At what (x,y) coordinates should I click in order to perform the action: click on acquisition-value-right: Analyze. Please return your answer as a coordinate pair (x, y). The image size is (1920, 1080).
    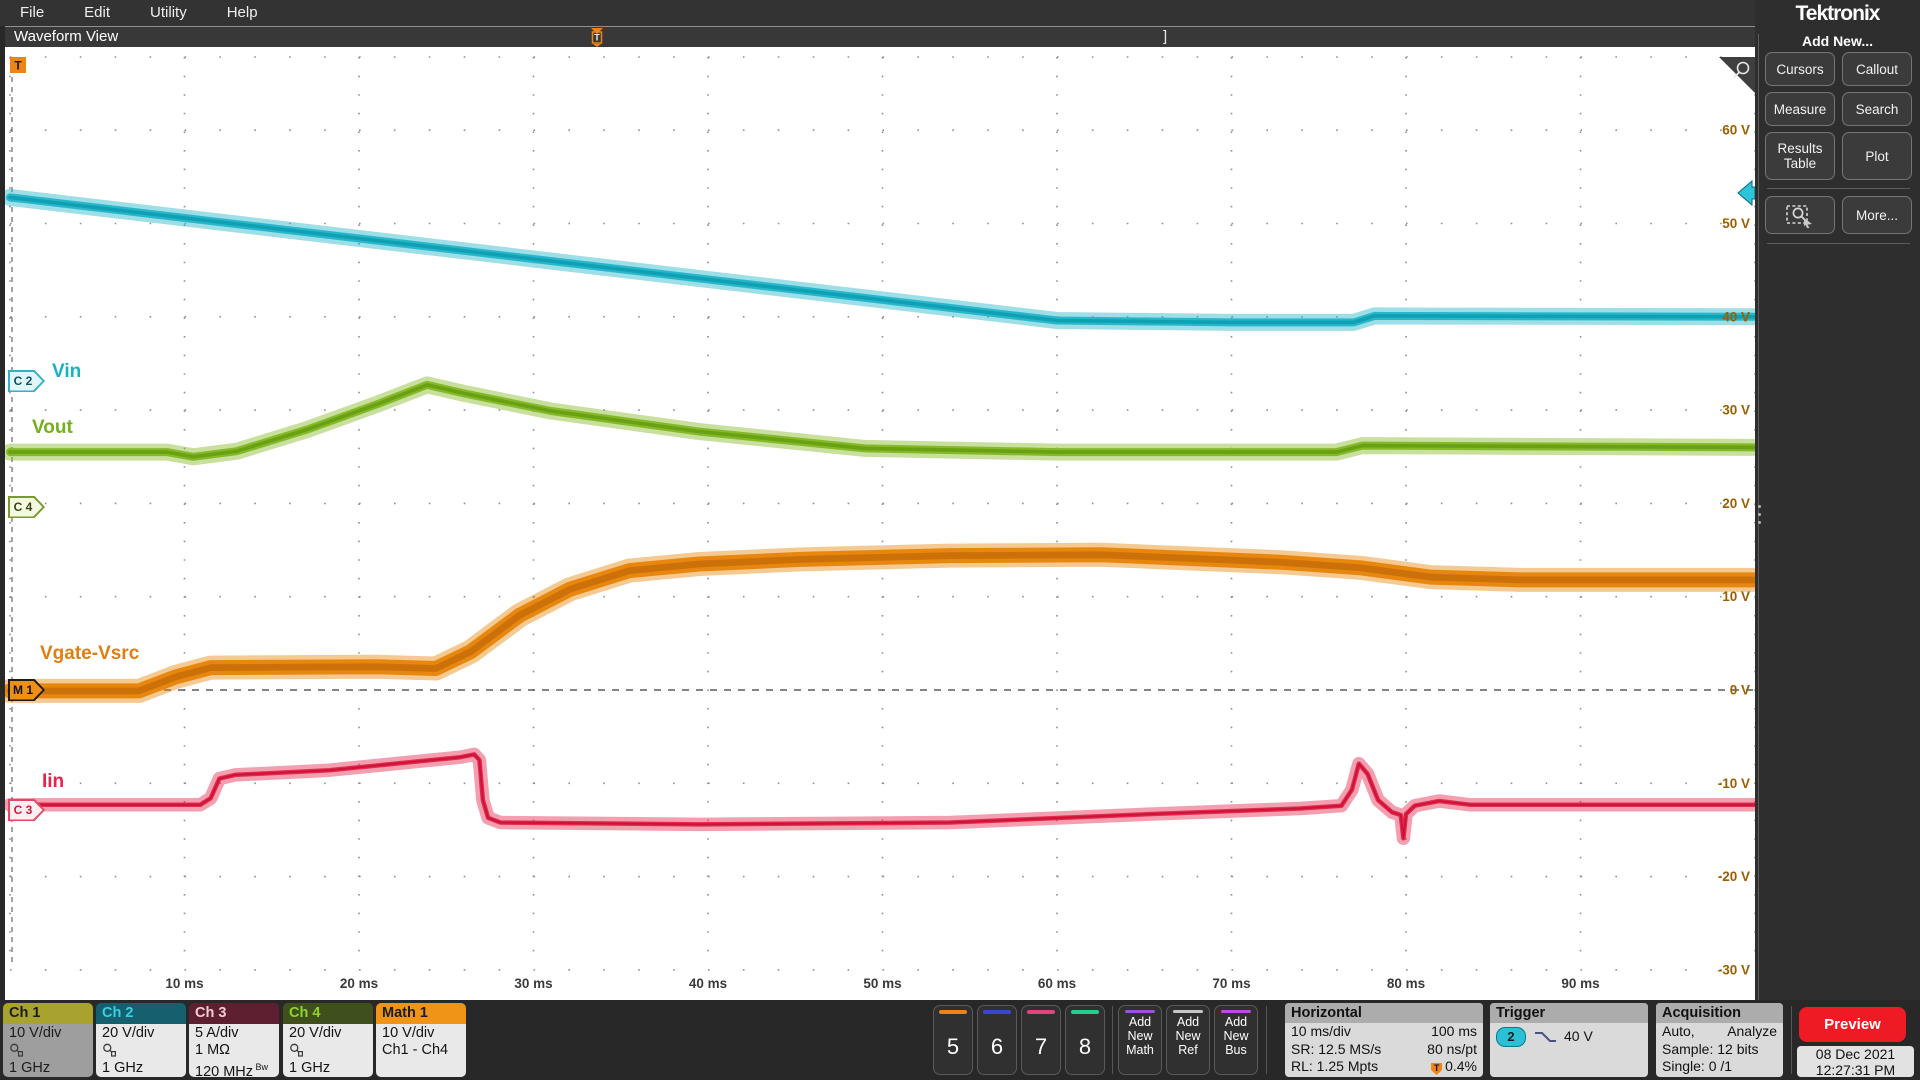
    Looking at the image, I should click on (1752, 1031).